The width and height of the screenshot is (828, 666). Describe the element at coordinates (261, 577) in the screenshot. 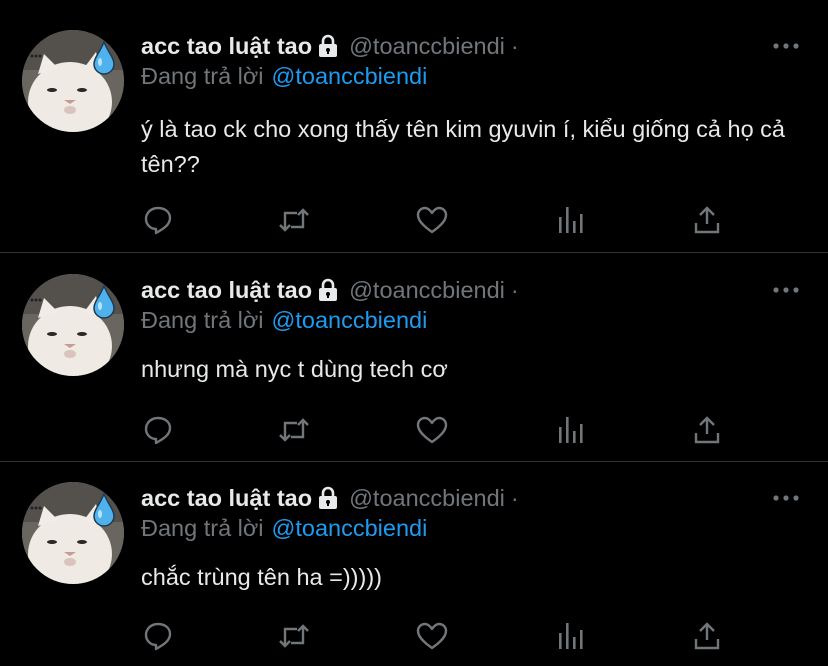

I see `tweet-text: chắc trùng tên ha =)))))` at that location.